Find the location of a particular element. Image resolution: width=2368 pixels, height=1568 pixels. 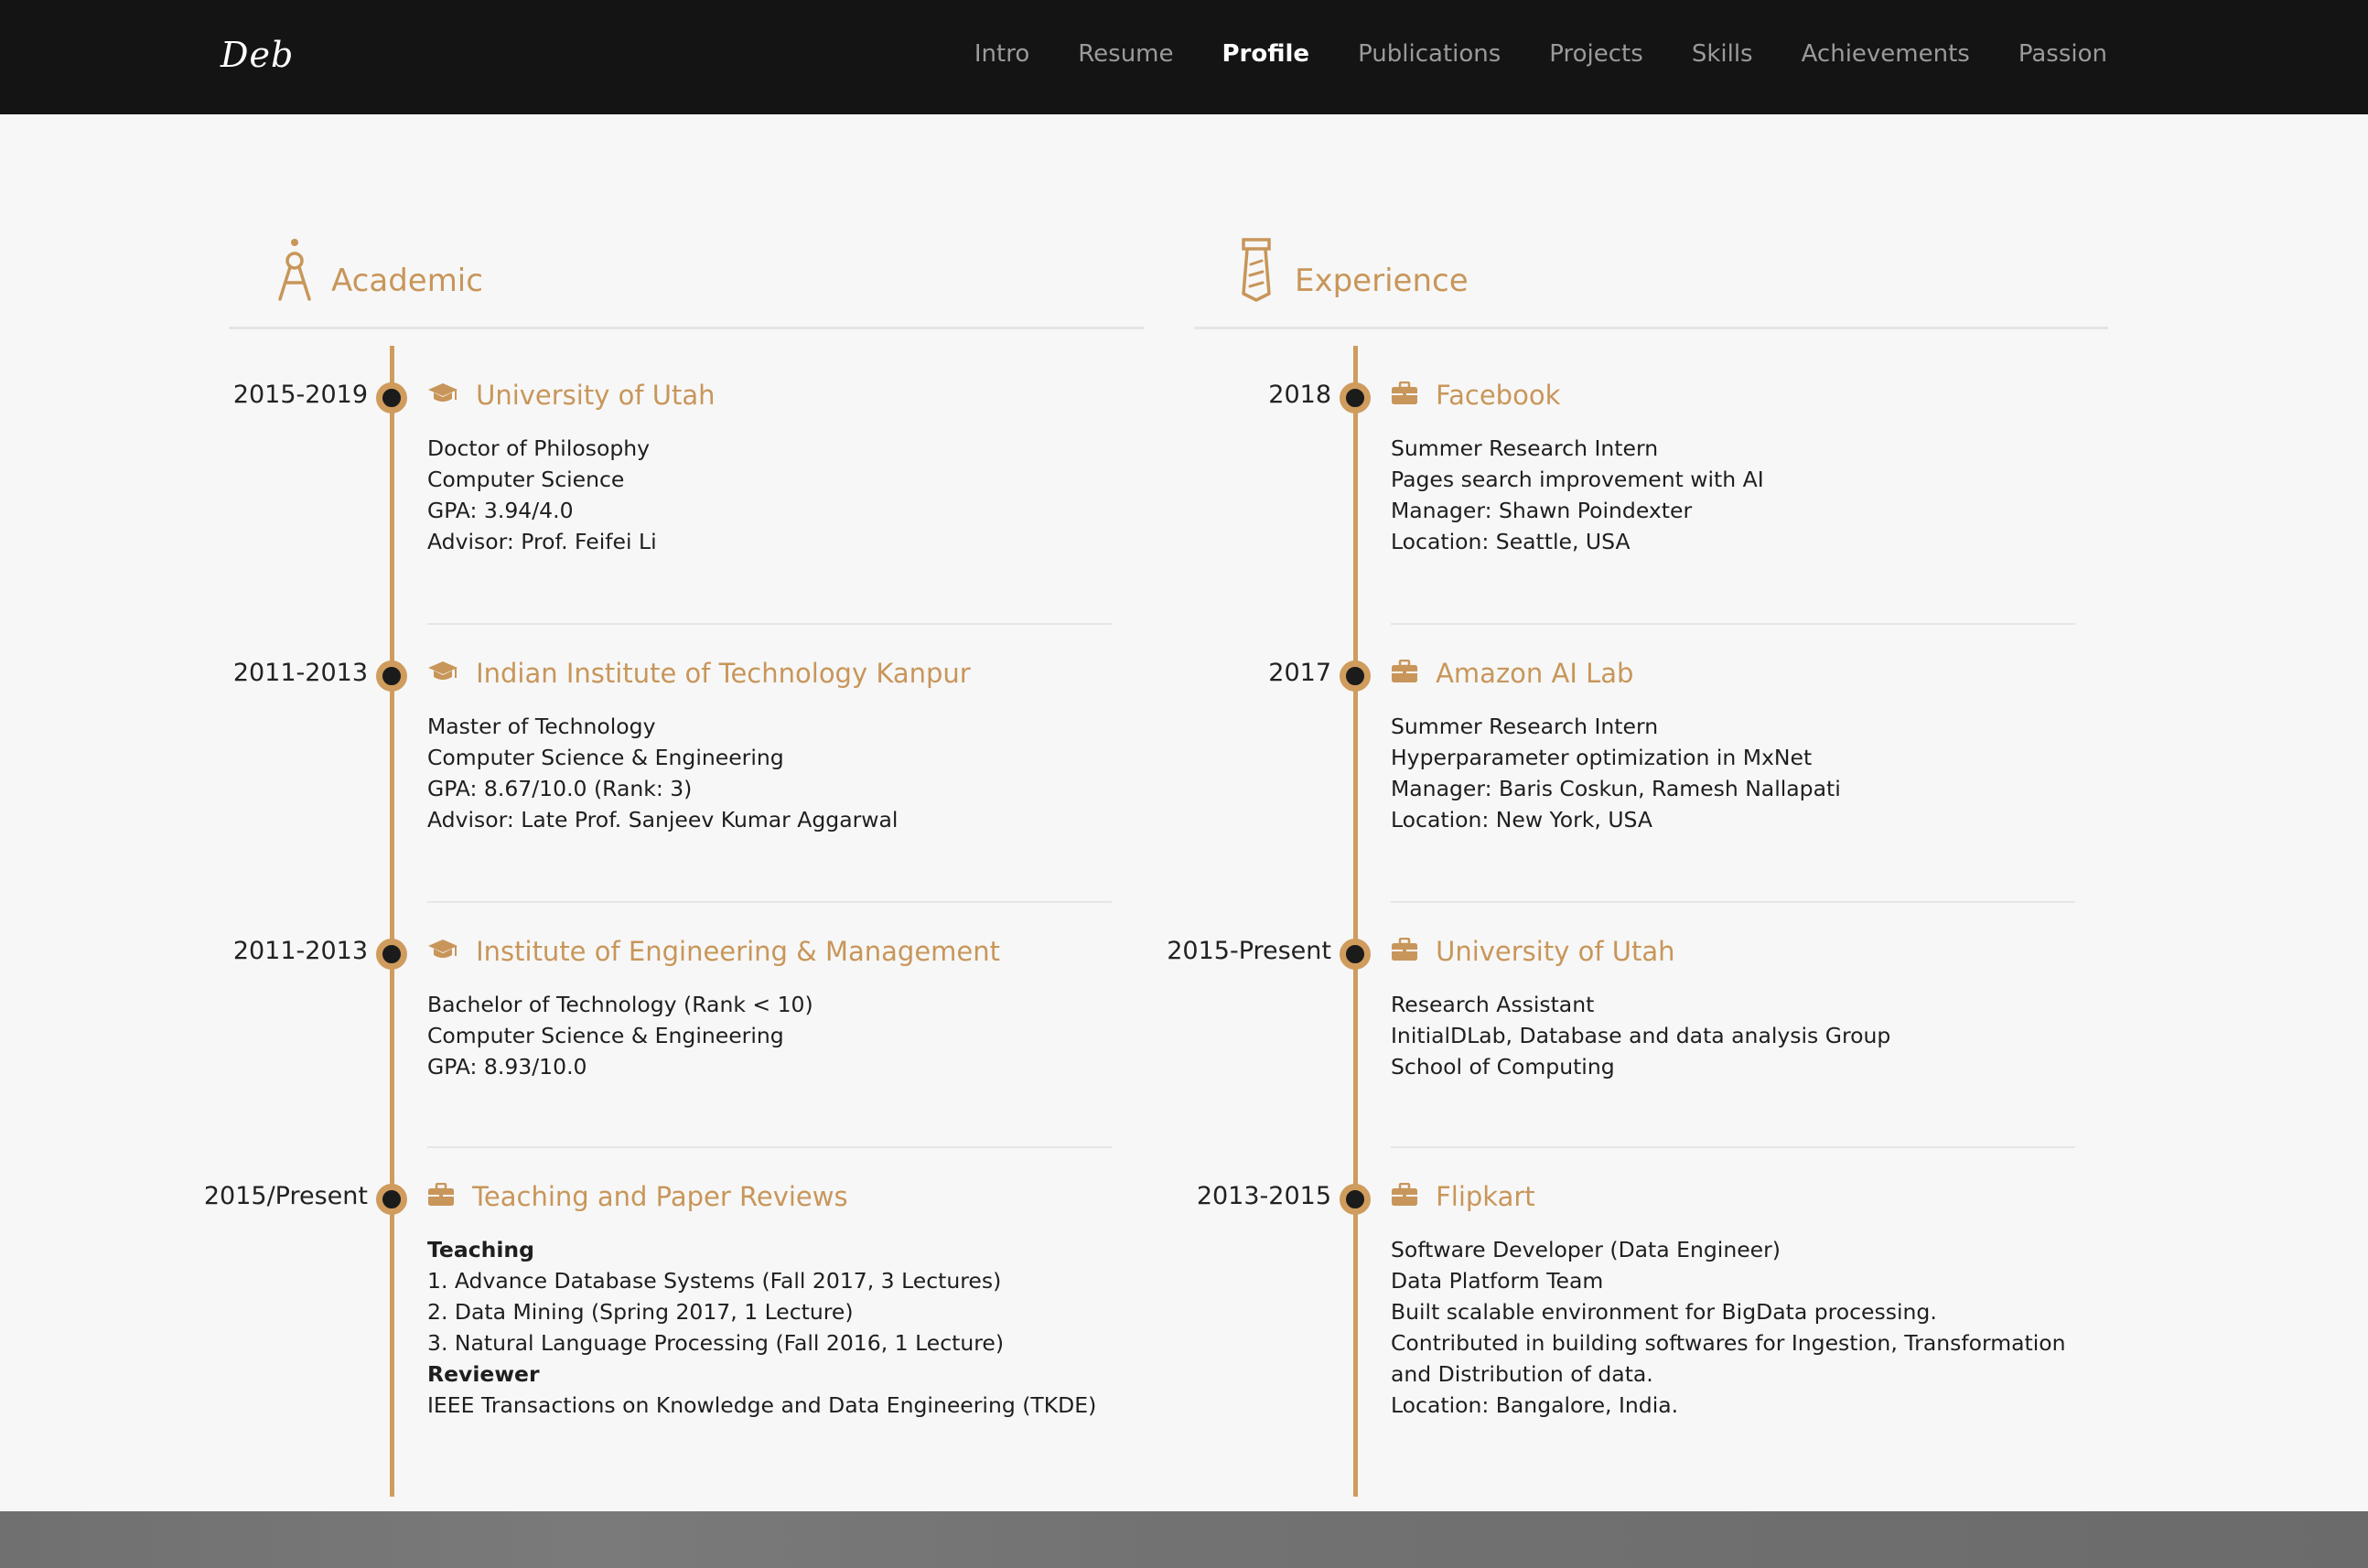

entry-title-row: Flipkart is located at coordinates (1463, 1196).